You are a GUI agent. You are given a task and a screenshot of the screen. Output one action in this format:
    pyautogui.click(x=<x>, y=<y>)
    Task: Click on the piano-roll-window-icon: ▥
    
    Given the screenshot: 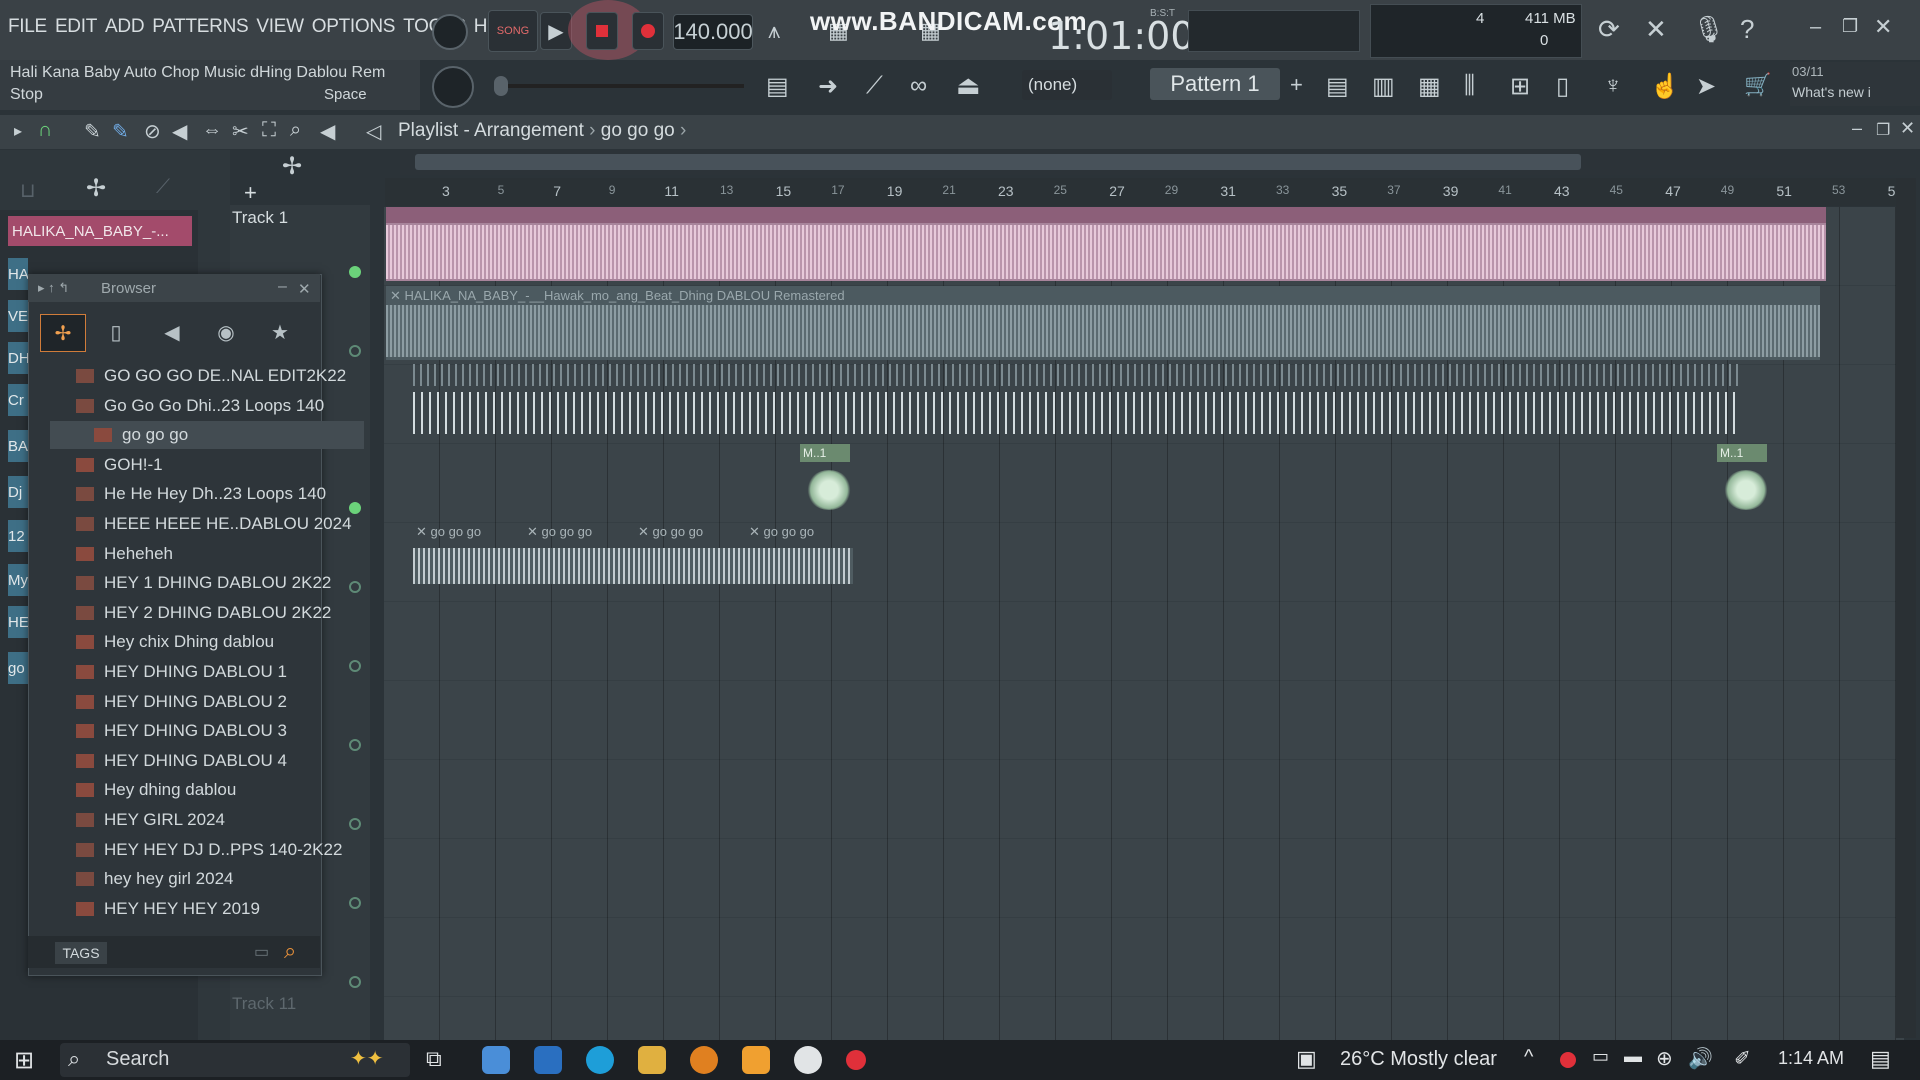 What is the action you would take?
    pyautogui.click(x=1383, y=86)
    